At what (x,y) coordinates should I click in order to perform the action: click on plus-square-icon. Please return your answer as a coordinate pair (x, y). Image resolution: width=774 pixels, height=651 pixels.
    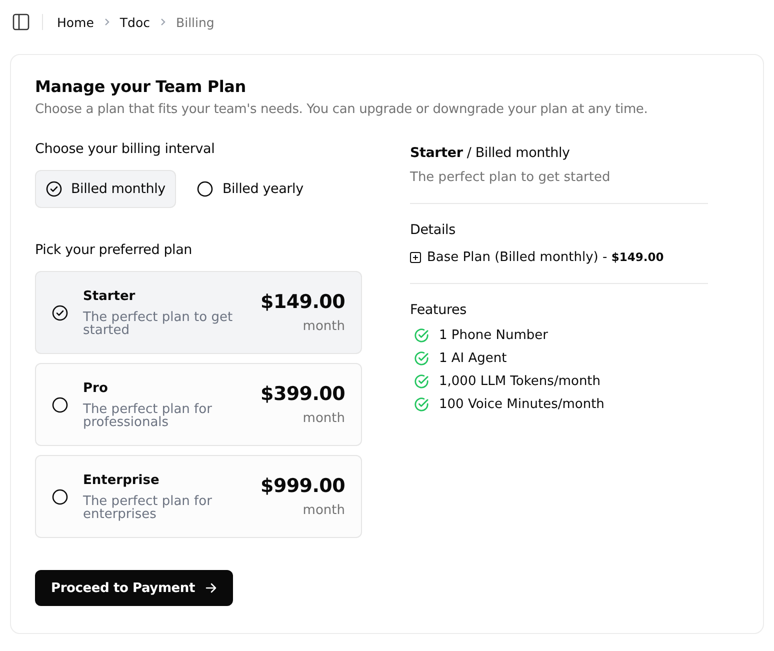
    Looking at the image, I should click on (415, 257).